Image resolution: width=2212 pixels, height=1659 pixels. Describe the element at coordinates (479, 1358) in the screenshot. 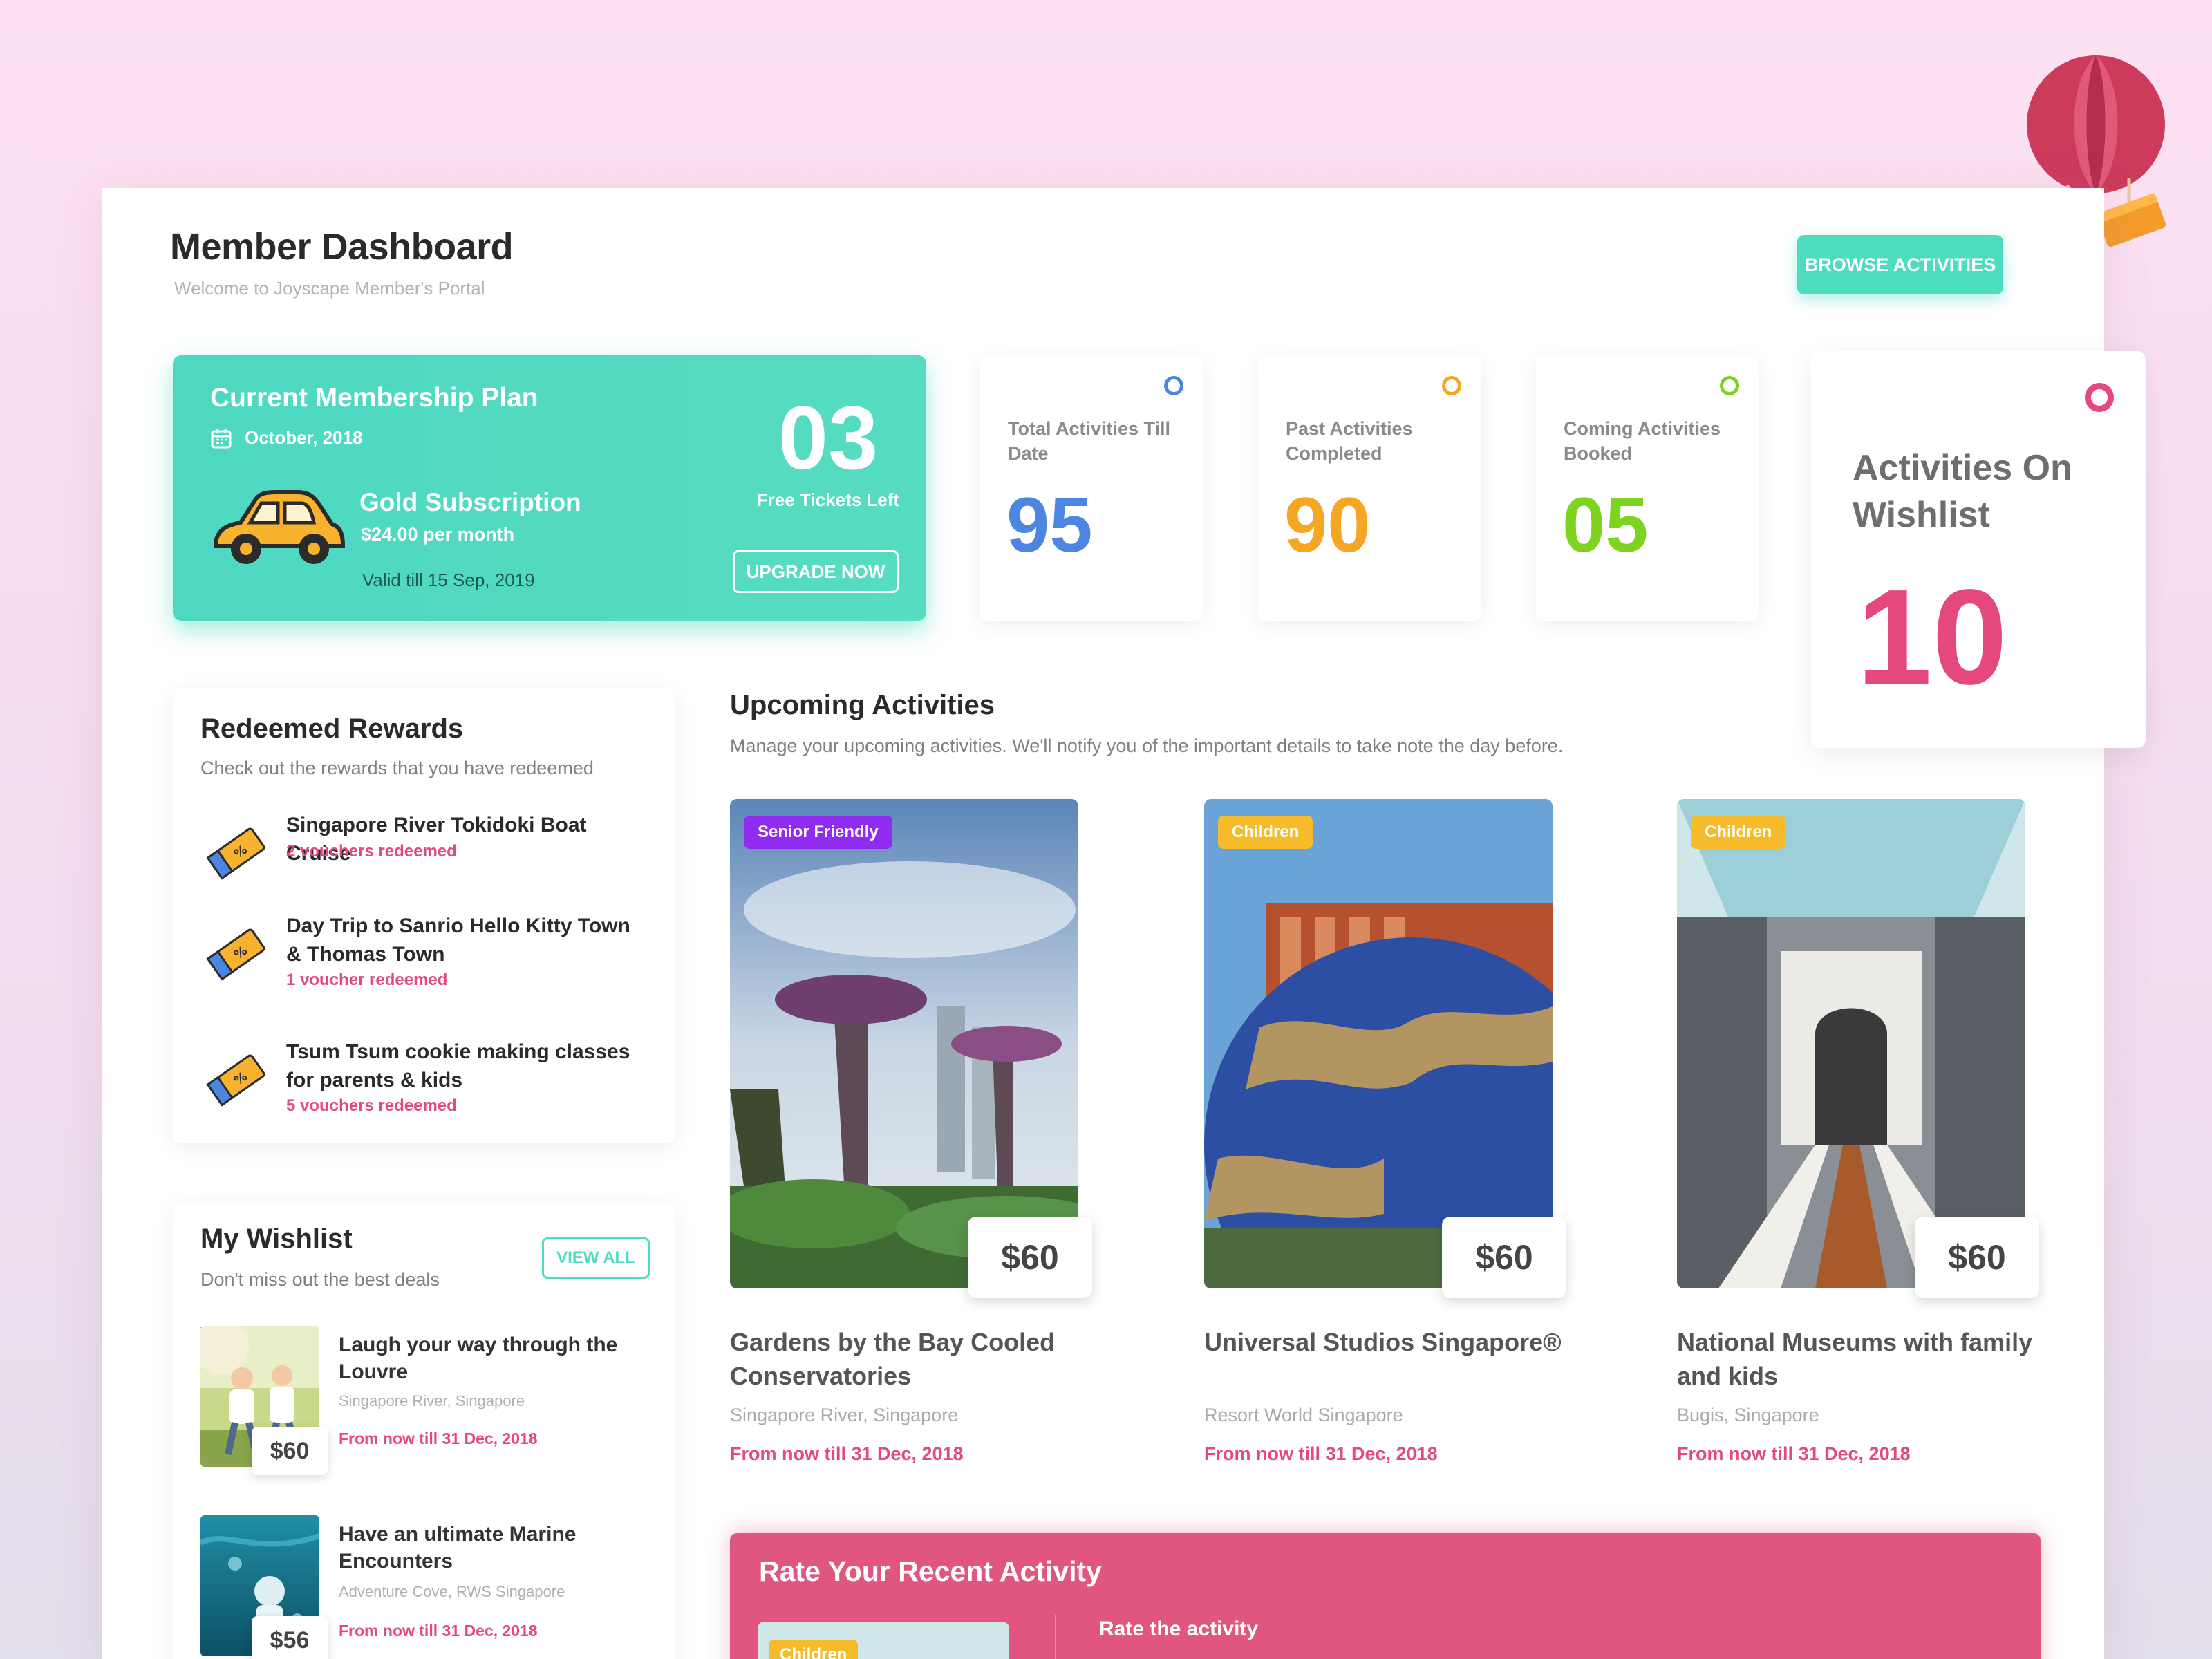

I see `wishlist-item-name: Laugh your way through the Louvre` at that location.